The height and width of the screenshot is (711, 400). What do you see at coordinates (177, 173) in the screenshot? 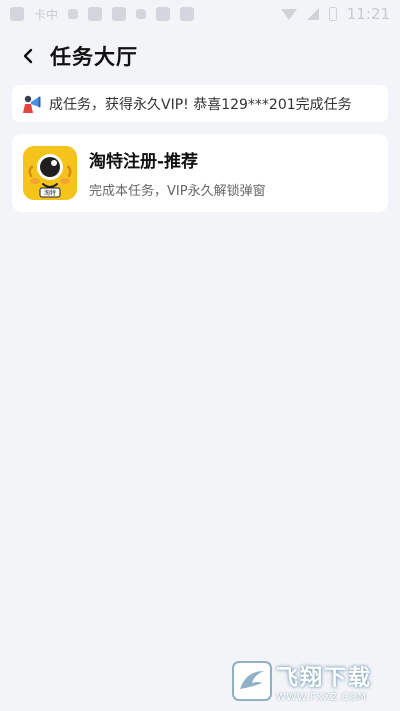
I see `task-info: 淘特注册-推荐 完成本任务，VIP永久解锁弹窗` at bounding box center [177, 173].